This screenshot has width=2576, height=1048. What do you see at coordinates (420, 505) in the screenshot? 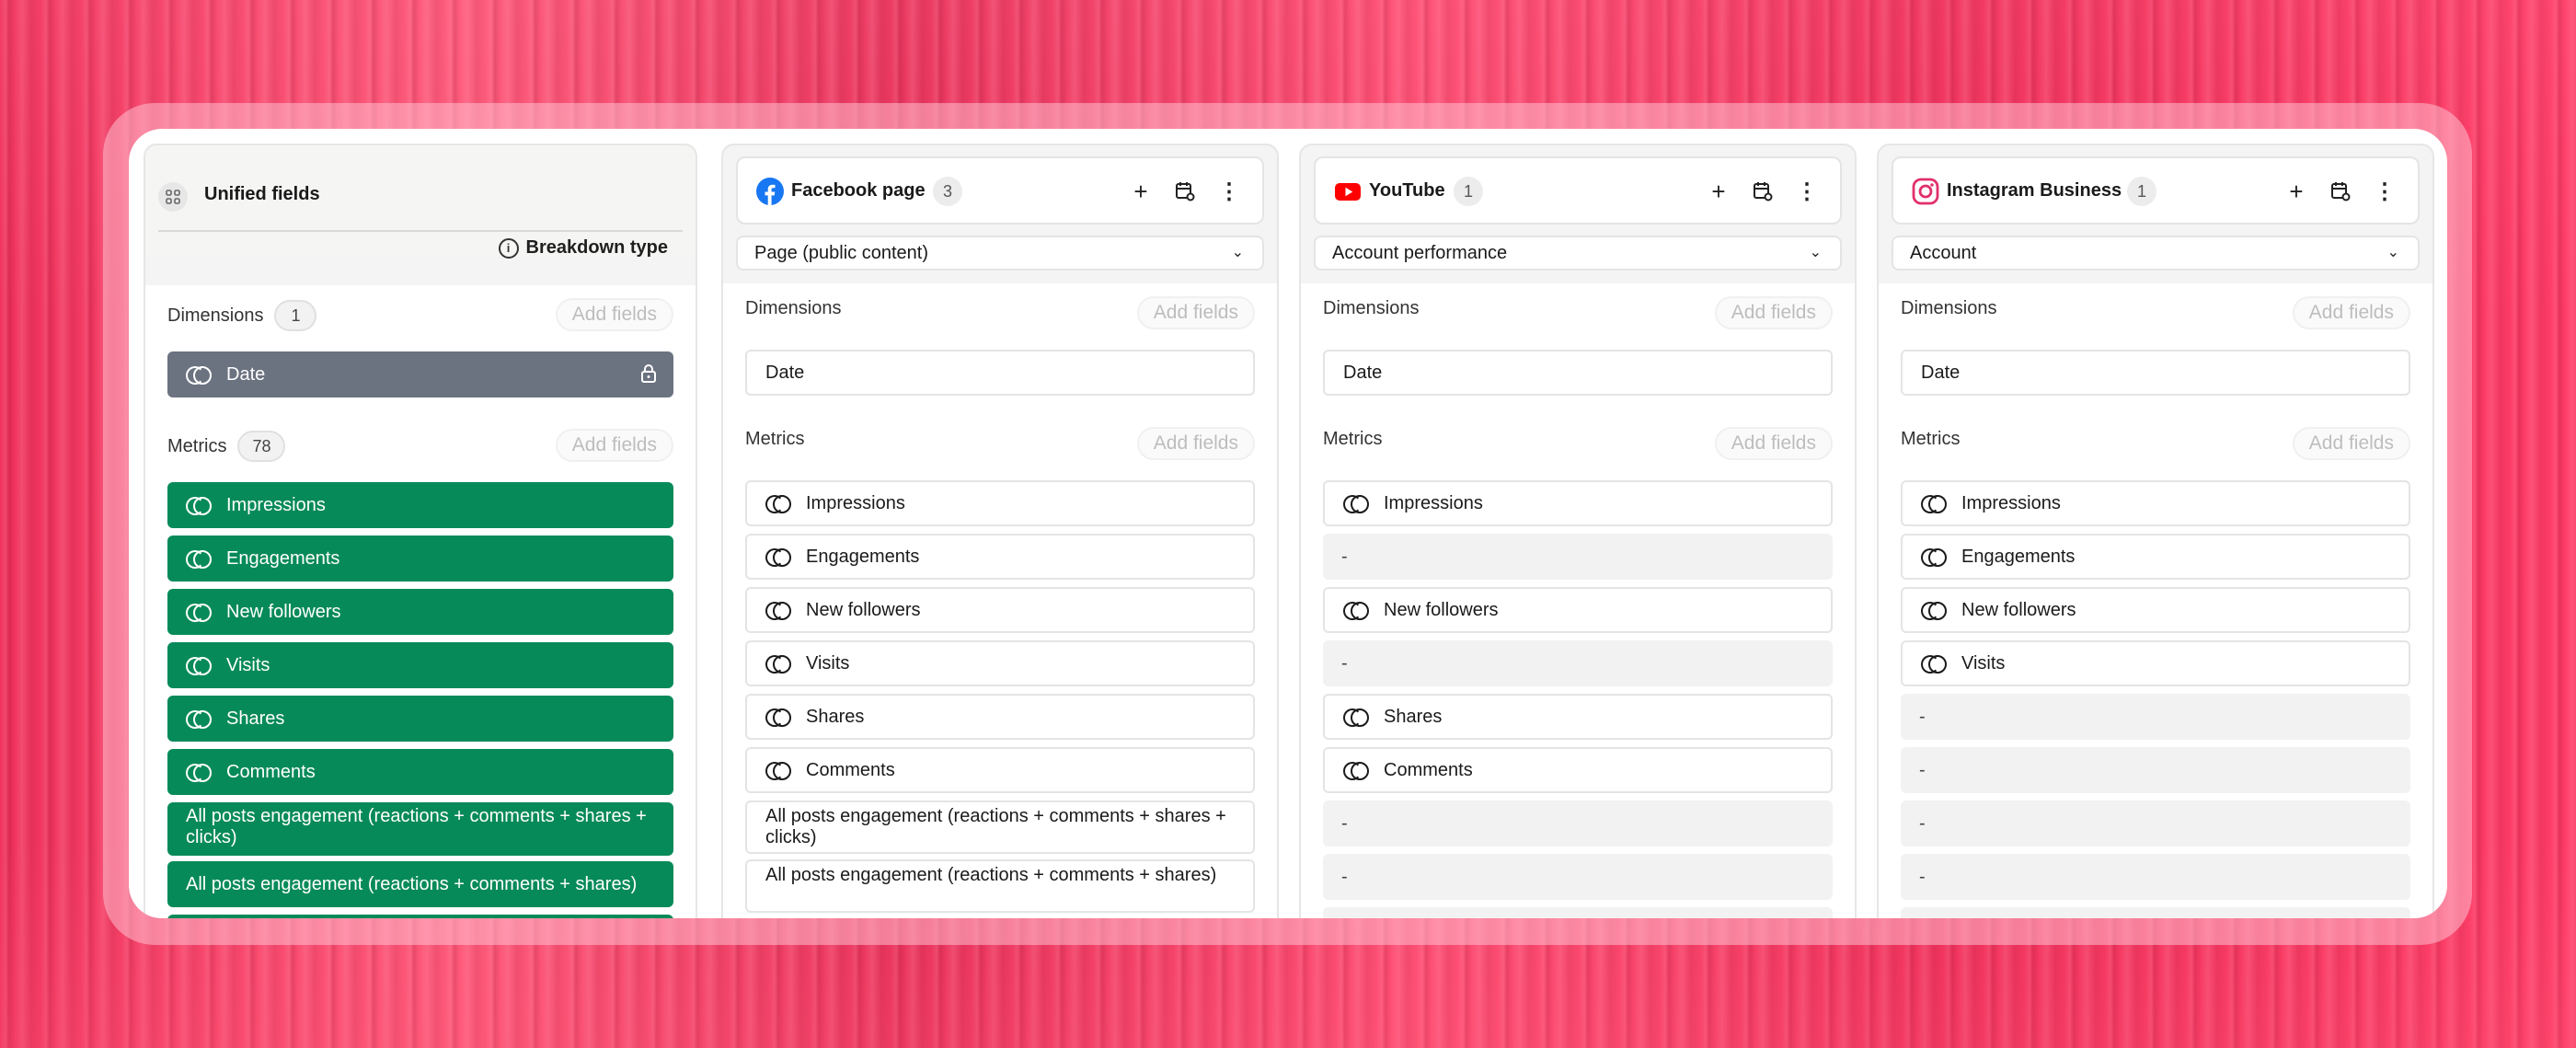
I see `unified-metric-item: Impressions` at bounding box center [420, 505].